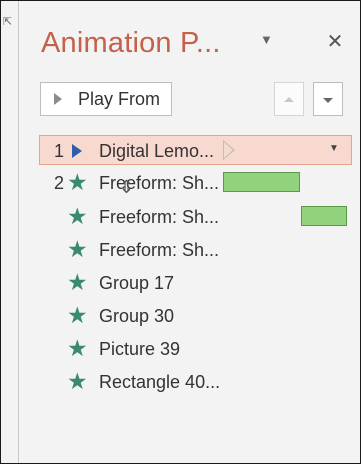 Image resolution: width=363 pixels, height=466 pixels. What do you see at coordinates (58, 99) in the screenshot?
I see `play-icon` at bounding box center [58, 99].